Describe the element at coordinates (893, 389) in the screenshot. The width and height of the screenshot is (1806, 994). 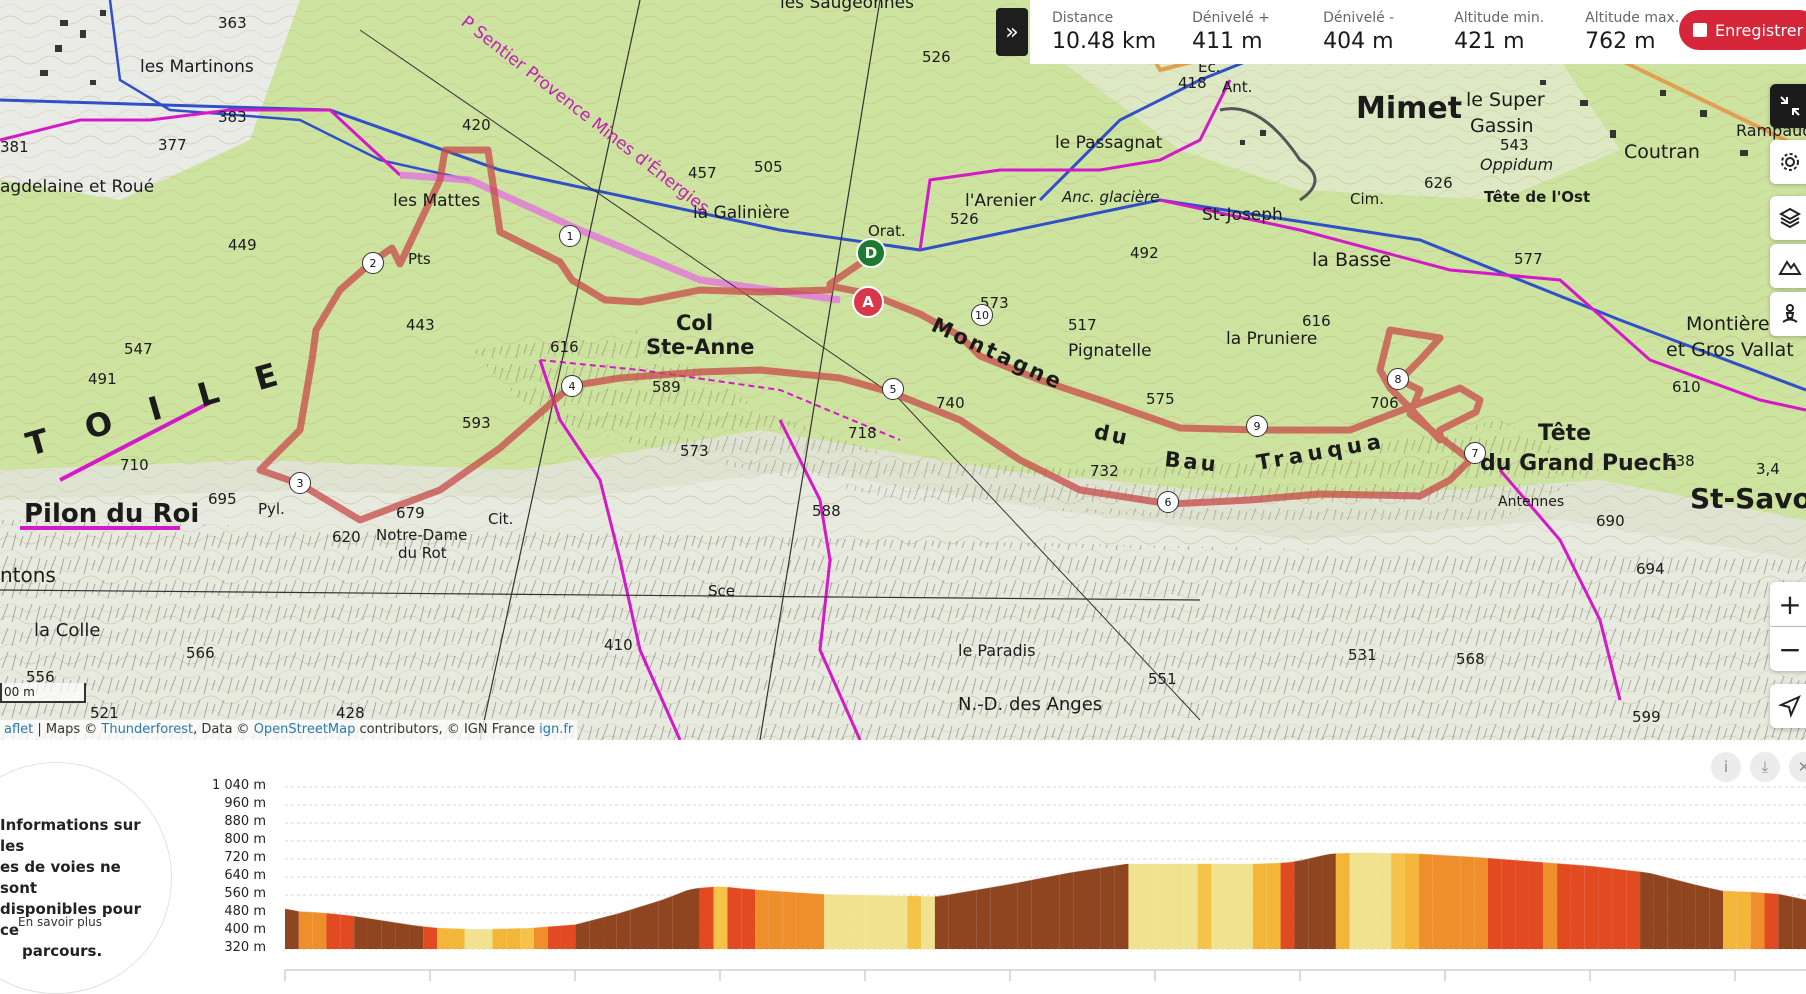
I see `waypoint-marker: 5` at that location.